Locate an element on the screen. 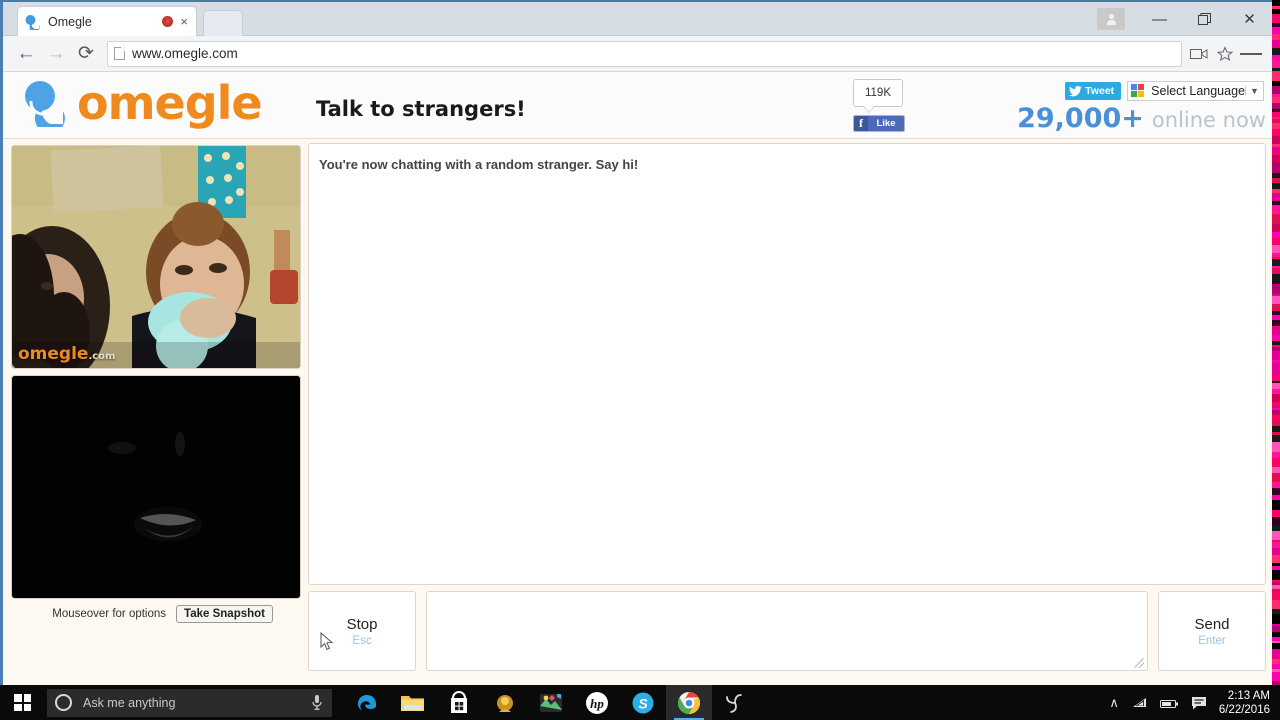  textarea-resize-handle is located at coordinates (1139, 663).